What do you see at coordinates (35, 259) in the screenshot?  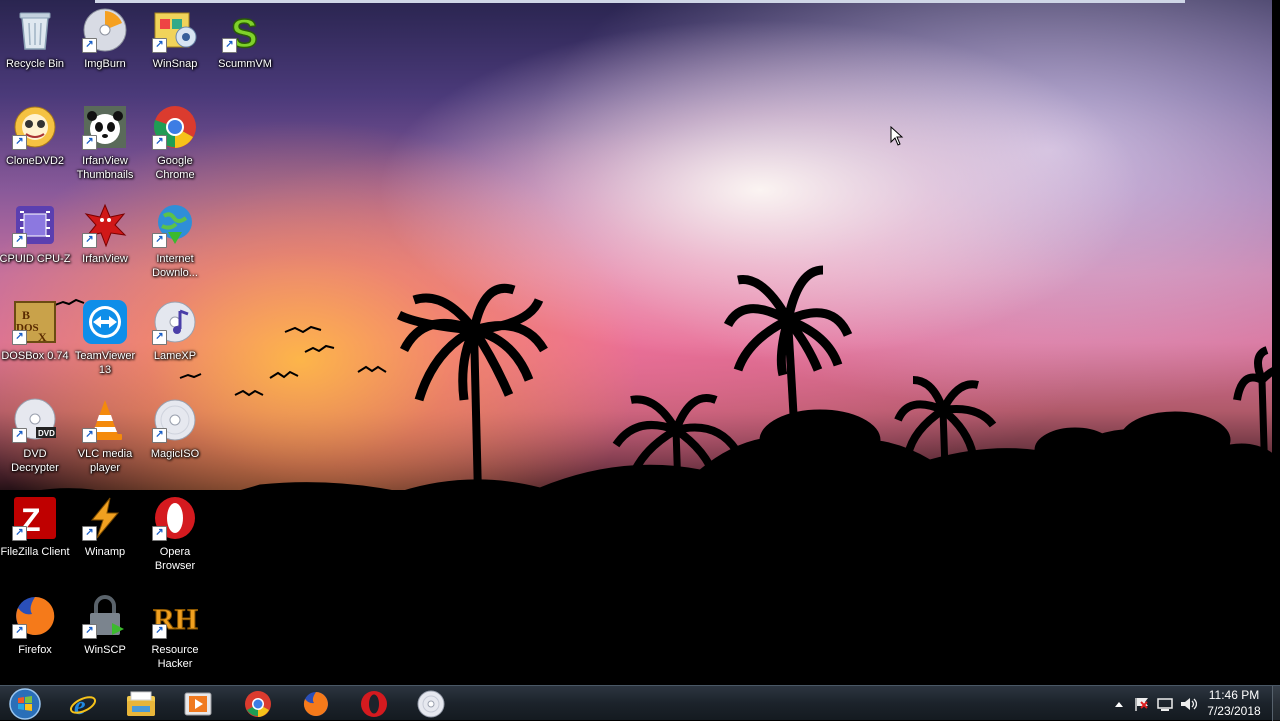 I see `desktop-icon-label: CPUID CPU-Z` at bounding box center [35, 259].